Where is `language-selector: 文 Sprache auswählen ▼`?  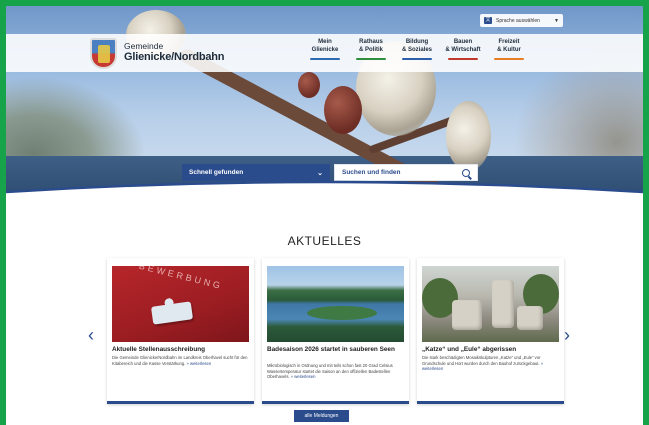
language-selector: 文 Sprache auswählen ▼ is located at coordinates (521, 20).